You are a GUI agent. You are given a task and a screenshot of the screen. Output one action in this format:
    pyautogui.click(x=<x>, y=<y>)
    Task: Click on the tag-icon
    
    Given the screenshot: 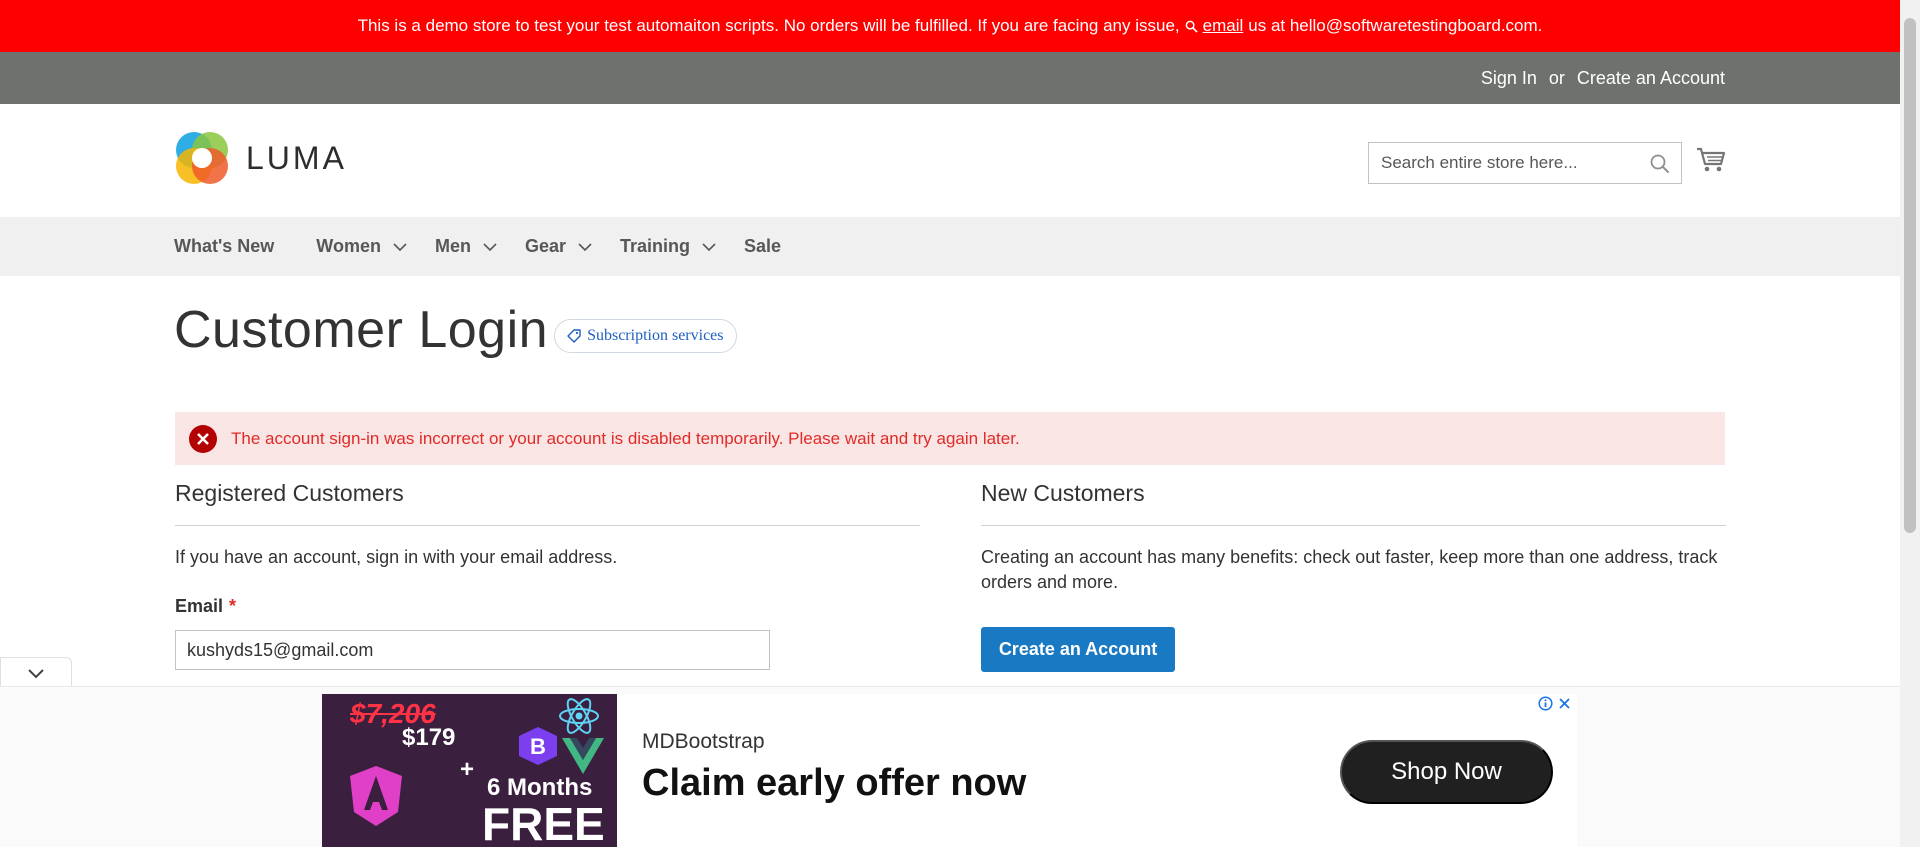 What is the action you would take?
    pyautogui.click(x=574, y=336)
    